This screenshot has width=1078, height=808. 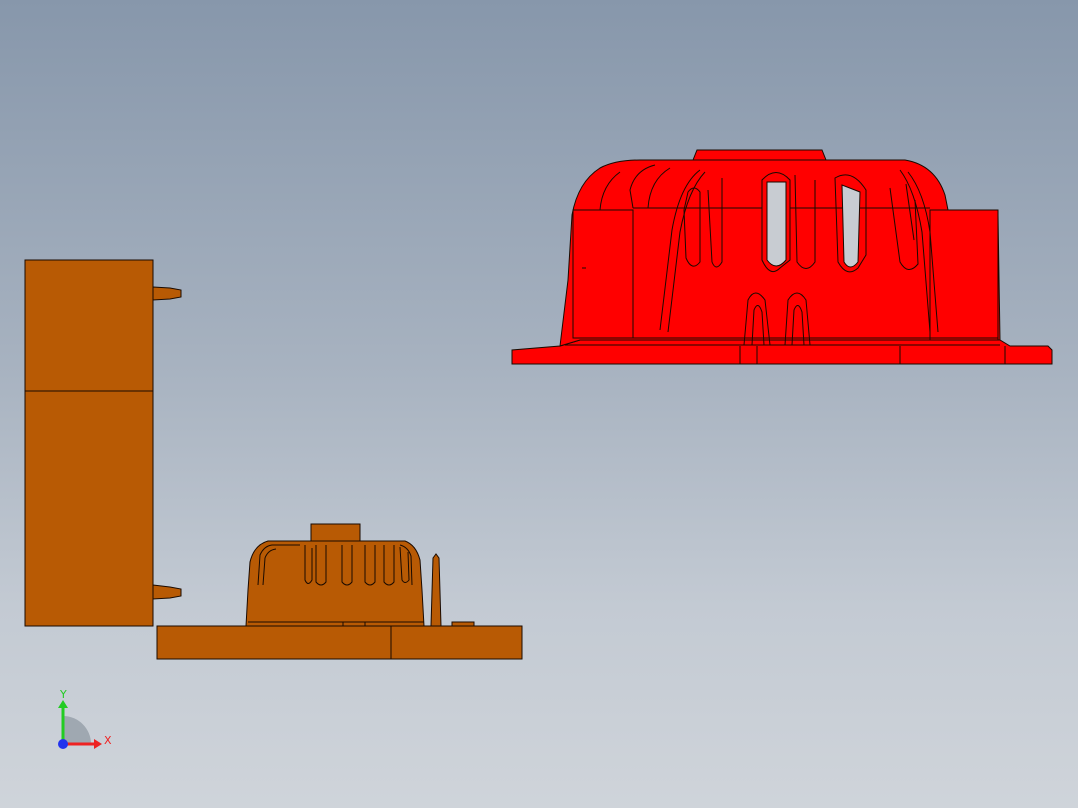 What do you see at coordinates (63, 694) in the screenshot?
I see `triad-y-label: Y` at bounding box center [63, 694].